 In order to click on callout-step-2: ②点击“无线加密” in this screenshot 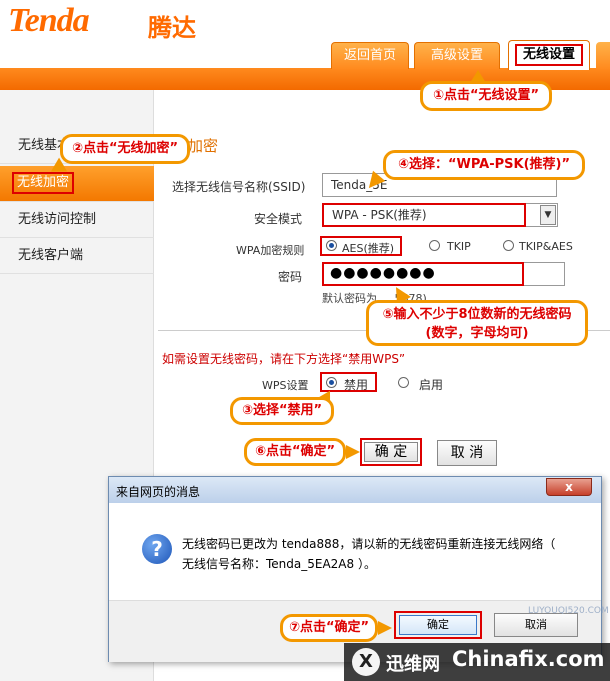, I will do `click(125, 149)`.